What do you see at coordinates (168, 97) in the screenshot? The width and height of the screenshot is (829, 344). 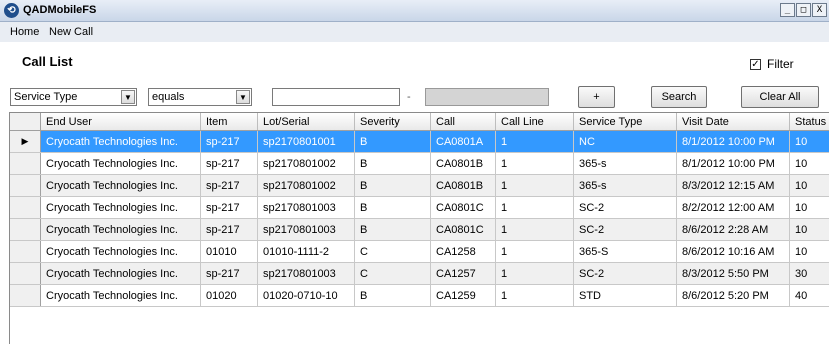 I see `operator-select-value: equals` at bounding box center [168, 97].